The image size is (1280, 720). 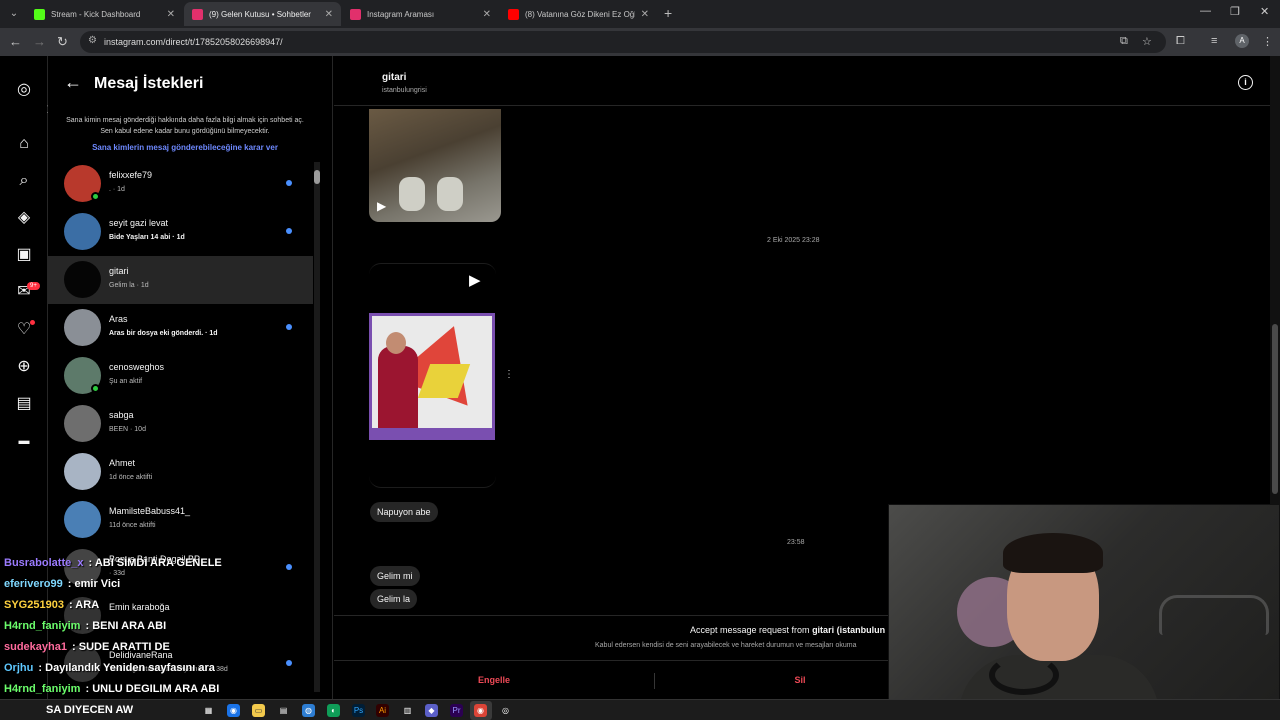 What do you see at coordinates (44, 563) in the screenshot?
I see `chat-username: Busrabolatte_x` at bounding box center [44, 563].